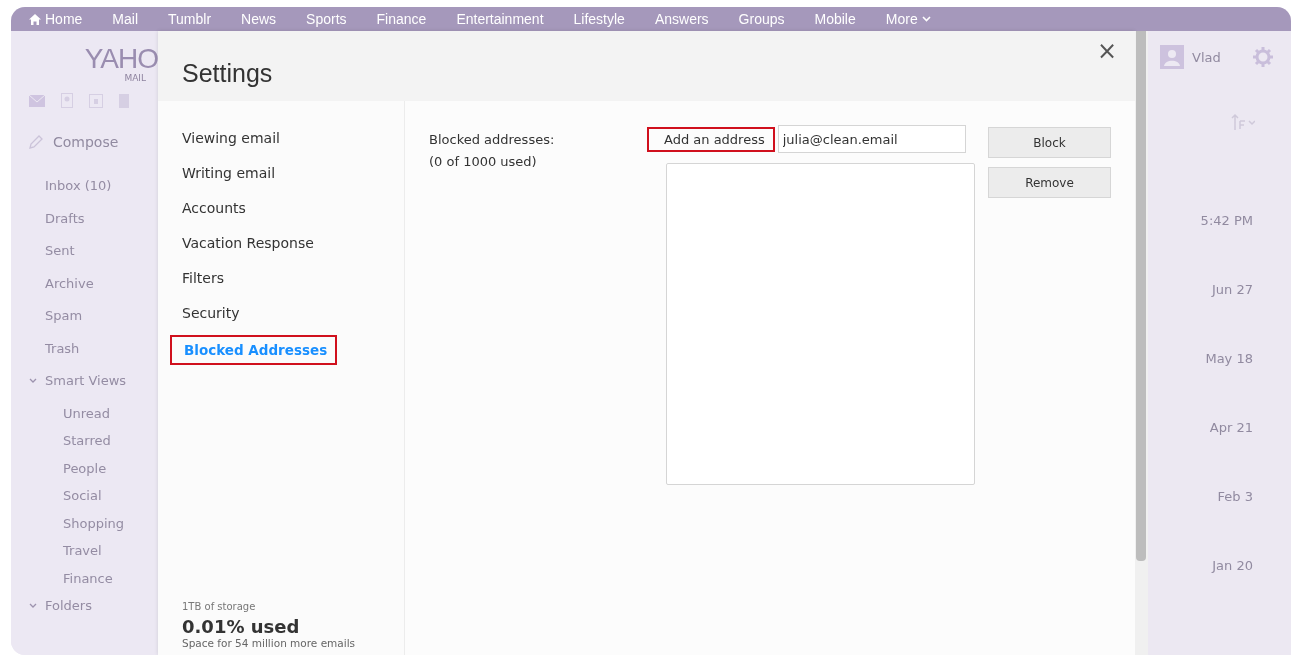 The height and width of the screenshot is (655, 1297). I want to click on nav-link: News, so click(259, 19).